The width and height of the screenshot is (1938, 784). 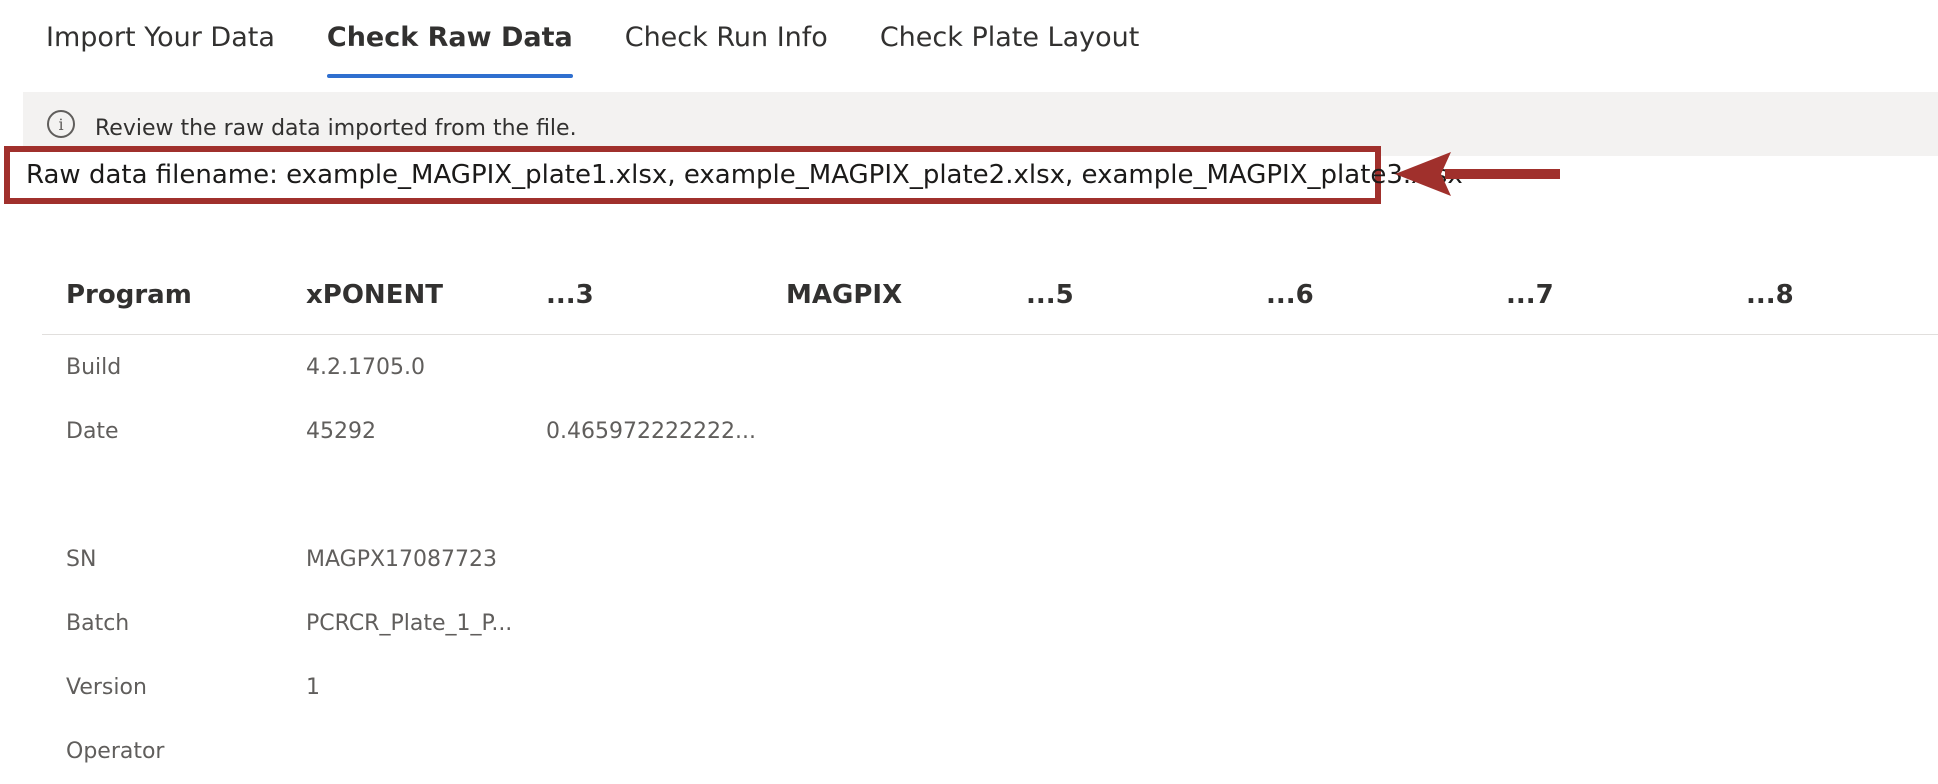 I want to click on table-cell: Operator, so click(x=115, y=751).